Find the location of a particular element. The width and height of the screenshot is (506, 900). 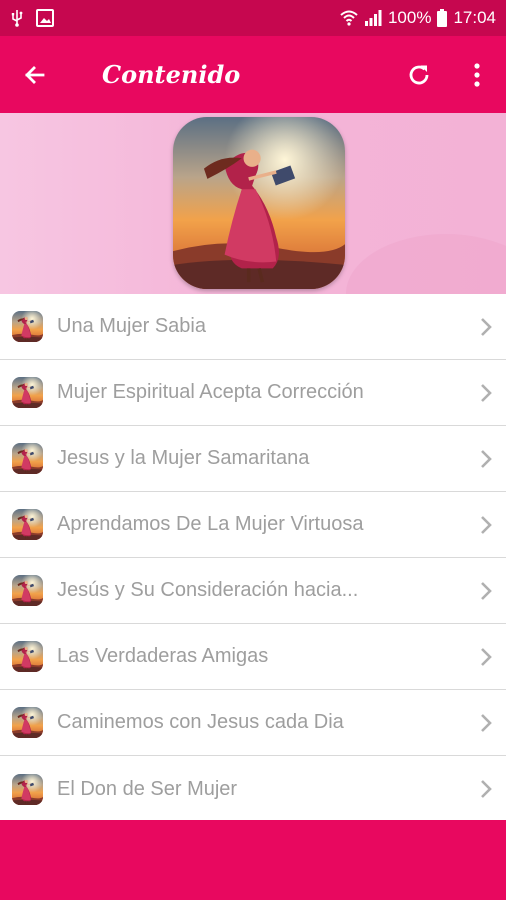

list-item: El Don de Ser Mujer is located at coordinates (253, 789).